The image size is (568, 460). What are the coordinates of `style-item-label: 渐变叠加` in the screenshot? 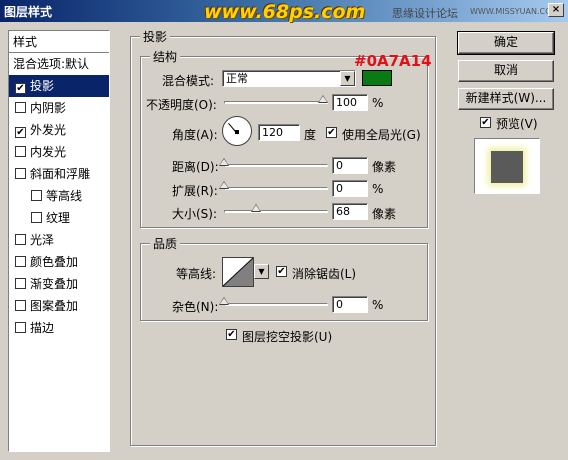 It's located at (54, 284).